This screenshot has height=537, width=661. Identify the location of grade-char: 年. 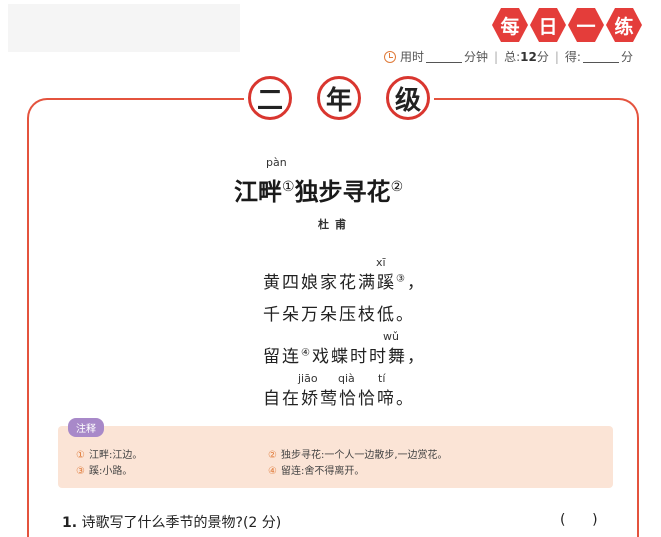
(339, 98).